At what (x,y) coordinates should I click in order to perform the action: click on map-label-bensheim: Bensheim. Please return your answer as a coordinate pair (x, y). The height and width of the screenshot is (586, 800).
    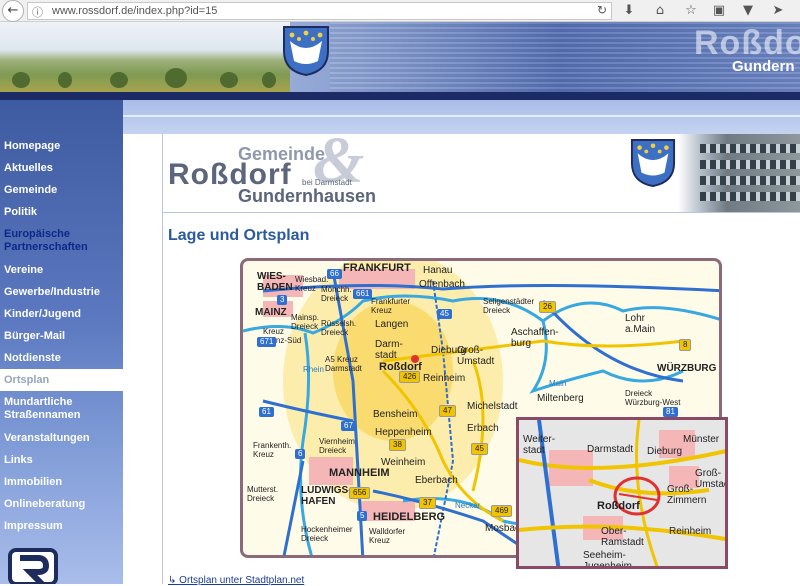
    Looking at the image, I should click on (395, 414).